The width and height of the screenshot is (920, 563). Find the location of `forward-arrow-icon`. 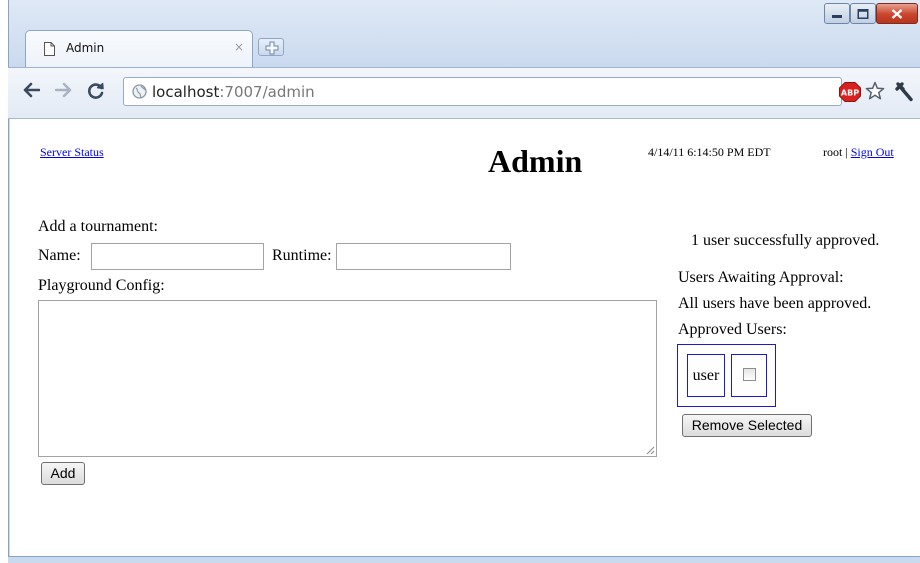

forward-arrow-icon is located at coordinates (64, 90).